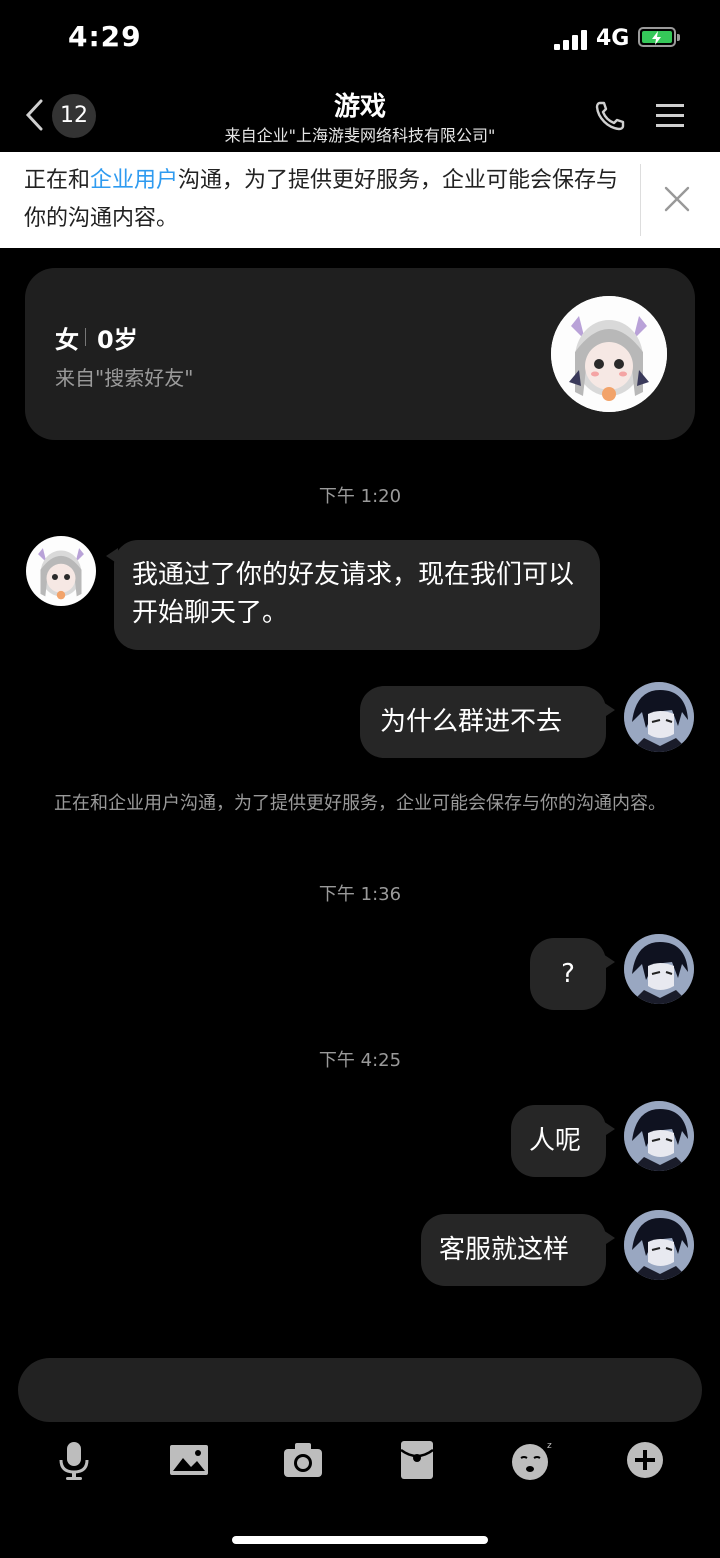 The height and width of the screenshot is (1558, 720). What do you see at coordinates (360, 1390) in the screenshot?
I see `message-input` at bounding box center [360, 1390].